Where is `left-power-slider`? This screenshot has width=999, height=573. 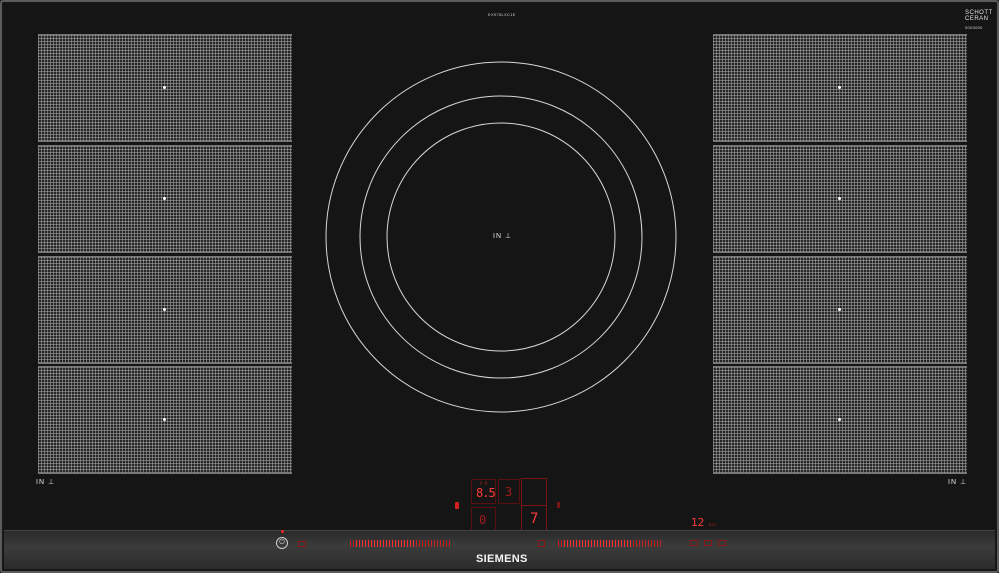
left-power-slider is located at coordinates (400, 543).